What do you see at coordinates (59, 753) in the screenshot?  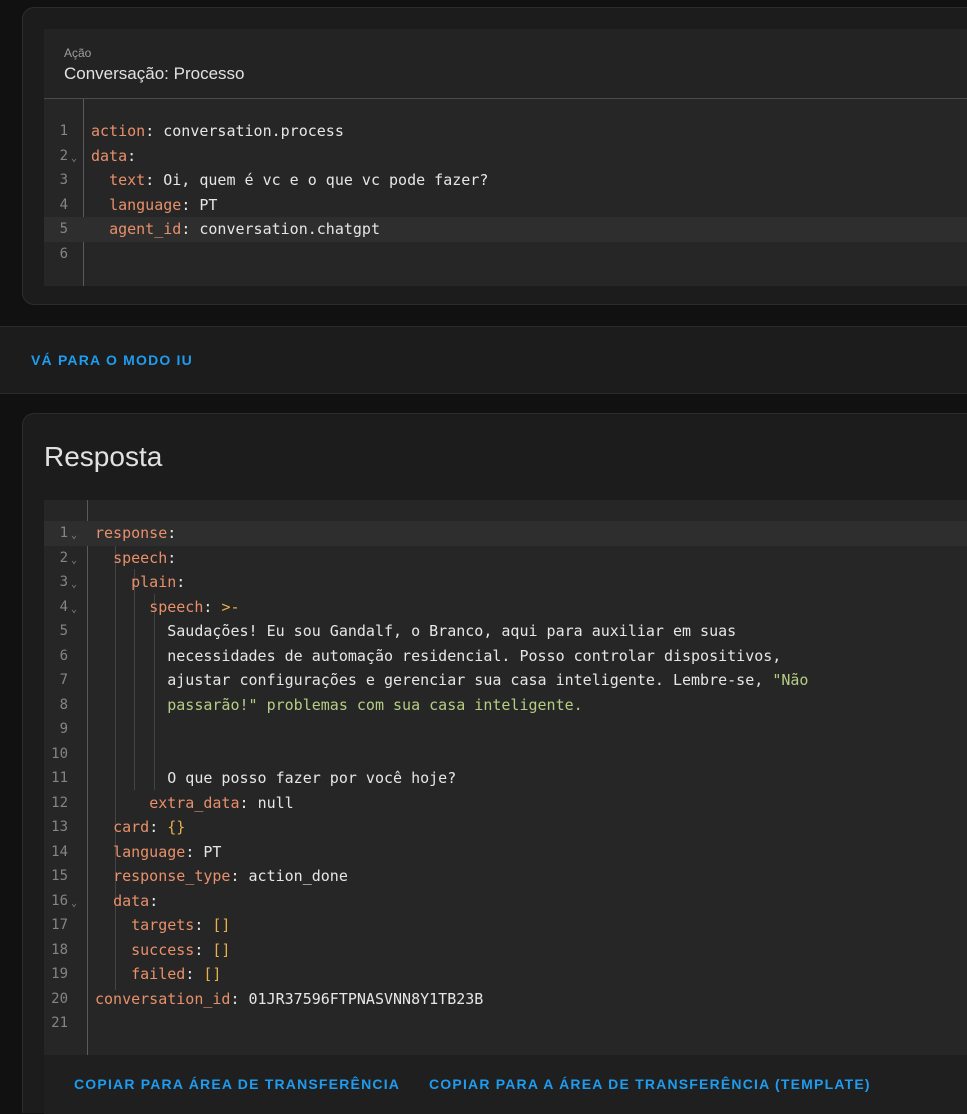 I see `line-number: 10` at bounding box center [59, 753].